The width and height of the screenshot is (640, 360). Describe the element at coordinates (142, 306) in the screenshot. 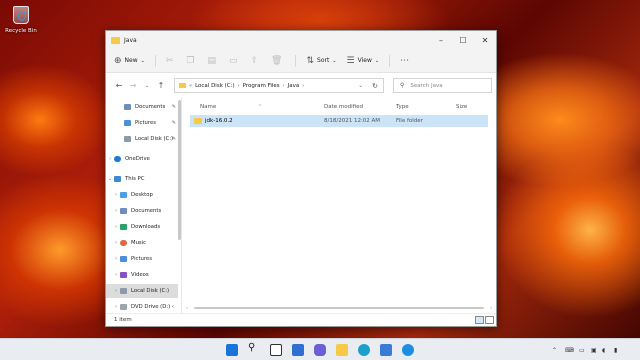

I see `sidebar-item-dvd-drive: › DVD Drive (D:) ‹` at that location.